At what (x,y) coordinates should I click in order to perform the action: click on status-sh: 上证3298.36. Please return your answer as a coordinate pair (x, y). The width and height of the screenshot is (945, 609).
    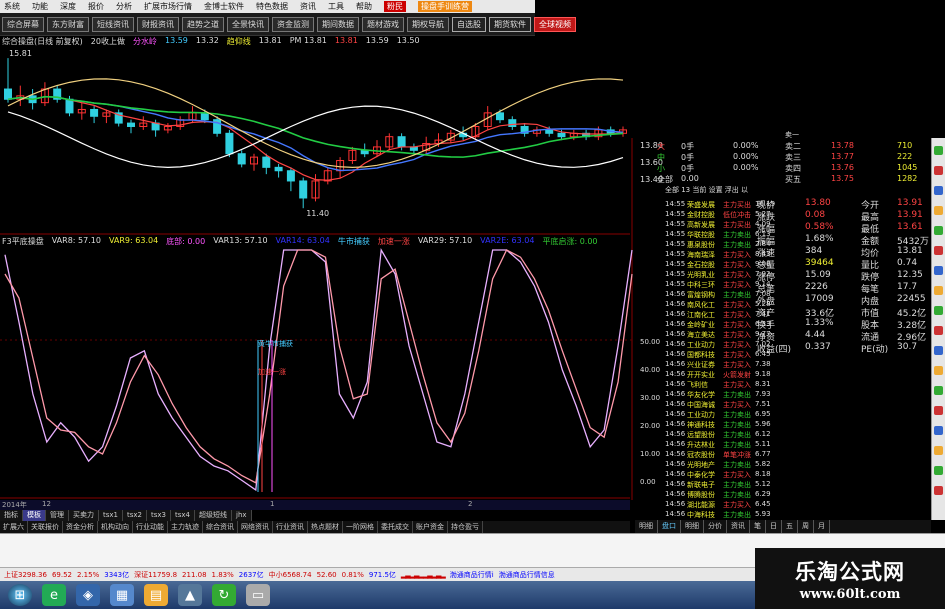
    Looking at the image, I should click on (25, 575).